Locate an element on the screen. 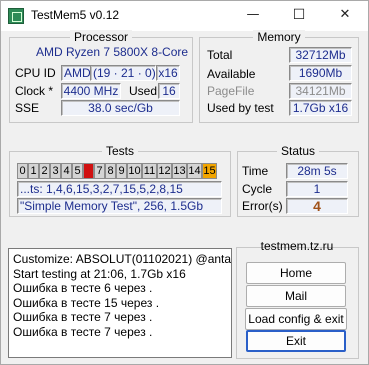 The width and height of the screenshot is (369, 365). errors-value: 4 is located at coordinates (317, 206).